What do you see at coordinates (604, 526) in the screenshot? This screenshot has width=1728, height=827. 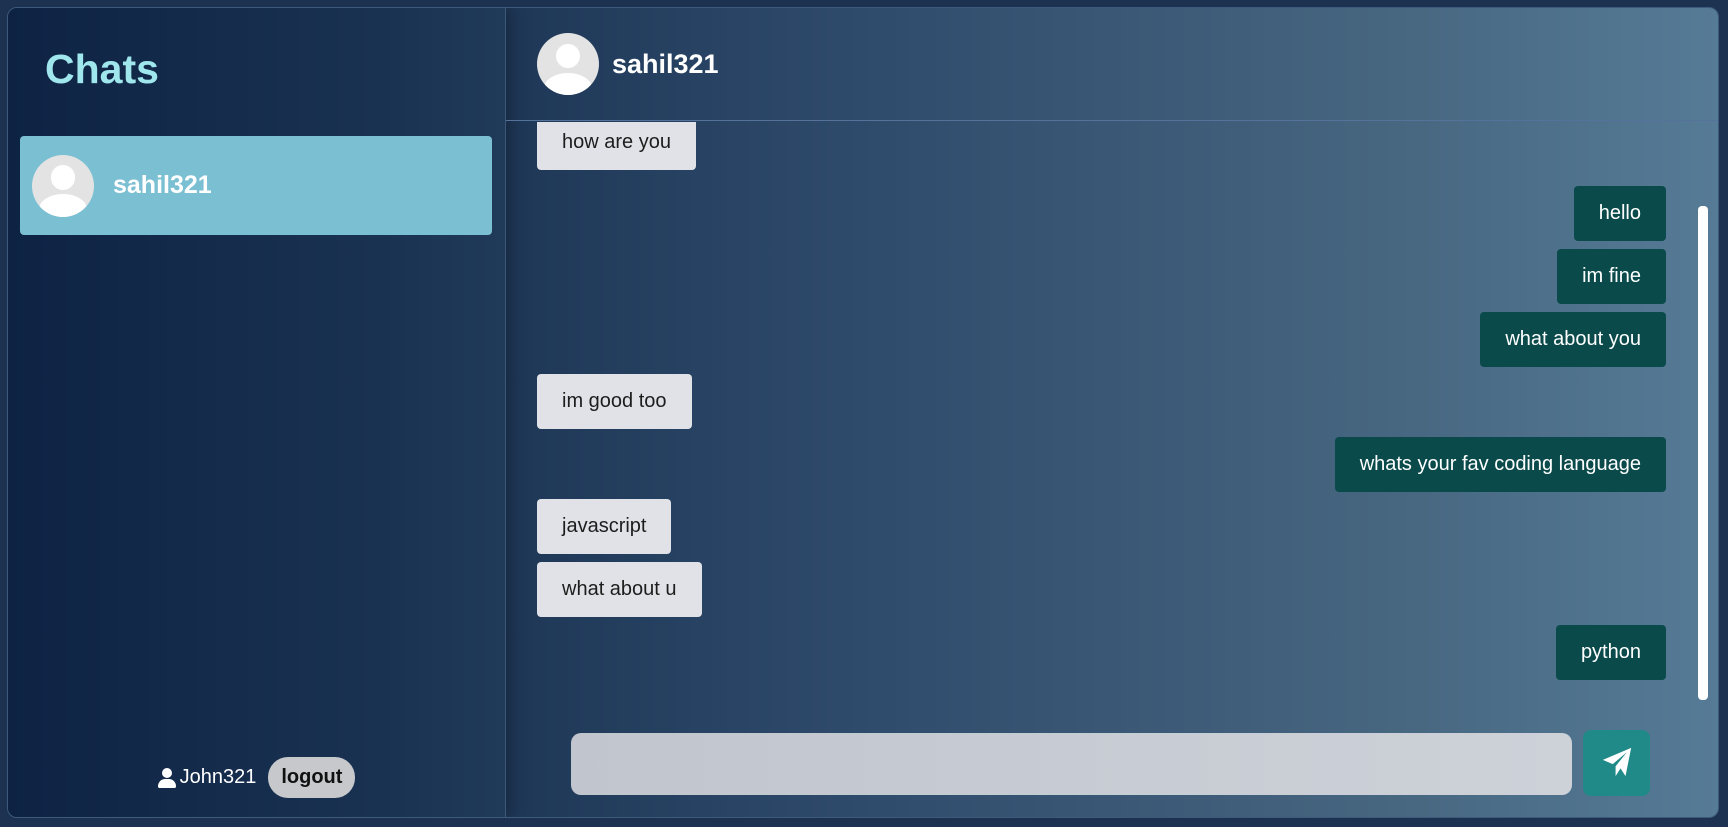 I see `message-incoming: javascript` at bounding box center [604, 526].